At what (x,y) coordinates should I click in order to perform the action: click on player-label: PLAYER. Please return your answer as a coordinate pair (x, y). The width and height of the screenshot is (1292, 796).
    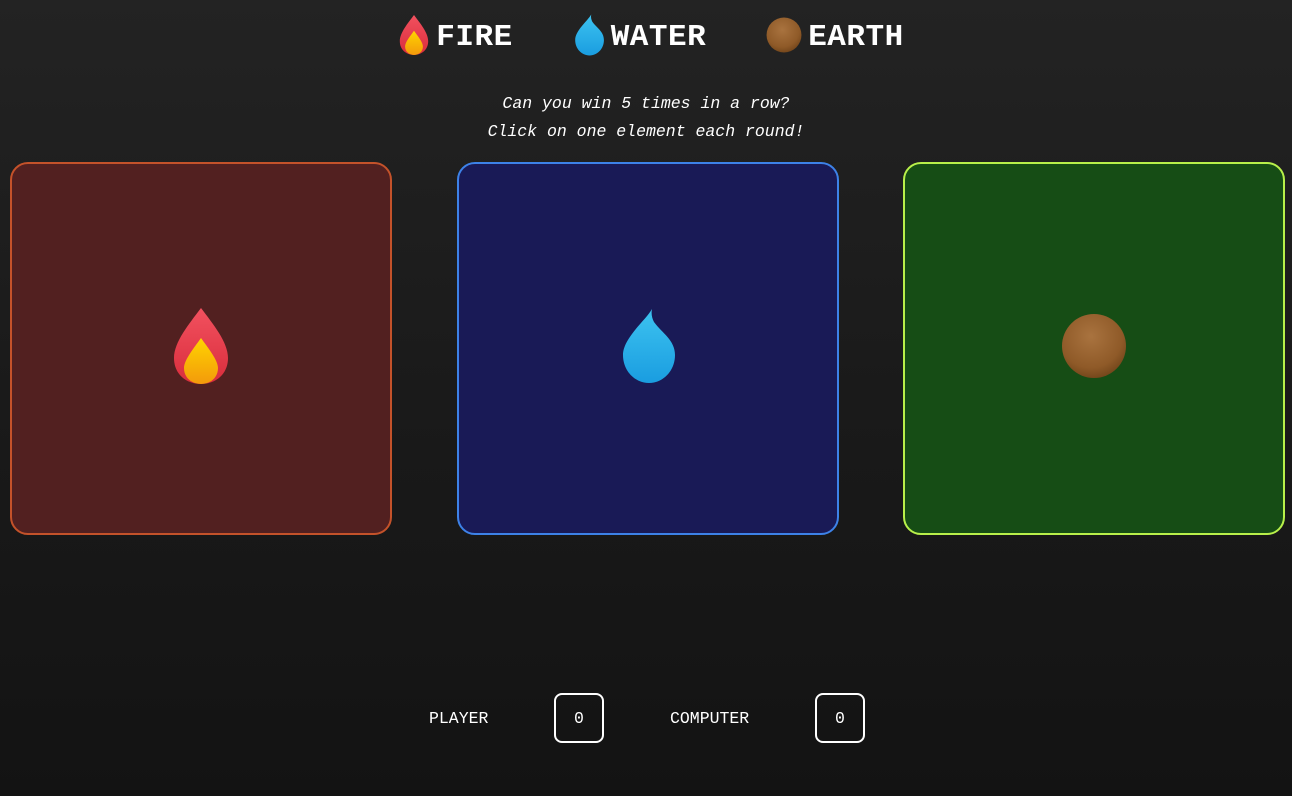
    Looking at the image, I should click on (459, 718).